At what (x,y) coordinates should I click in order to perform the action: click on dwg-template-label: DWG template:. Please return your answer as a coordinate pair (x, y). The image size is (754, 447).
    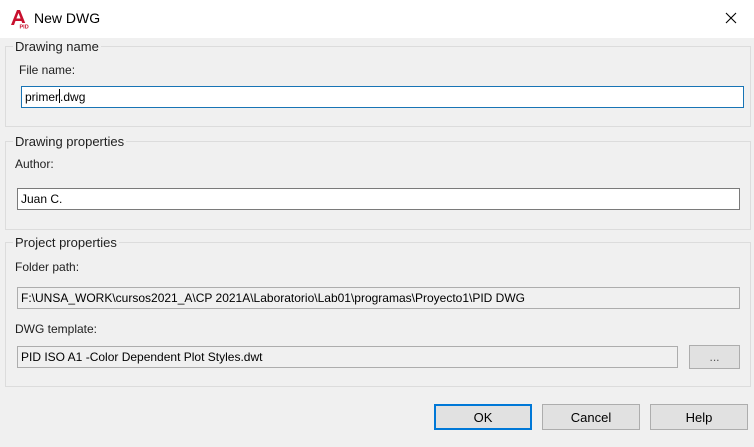
    Looking at the image, I should click on (56, 329).